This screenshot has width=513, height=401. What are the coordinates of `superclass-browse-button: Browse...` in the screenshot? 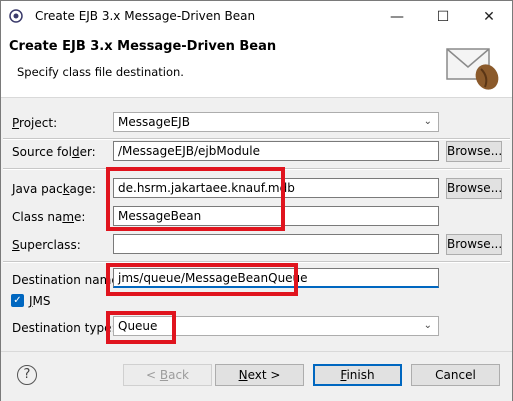 It's located at (474, 244).